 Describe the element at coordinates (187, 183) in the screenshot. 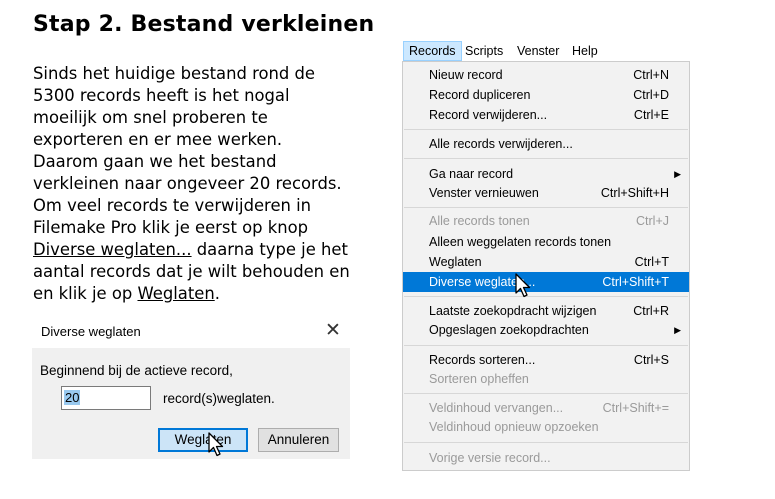

I see `paragraph-line: verkleinen naar ongeveer 20 records.` at that location.